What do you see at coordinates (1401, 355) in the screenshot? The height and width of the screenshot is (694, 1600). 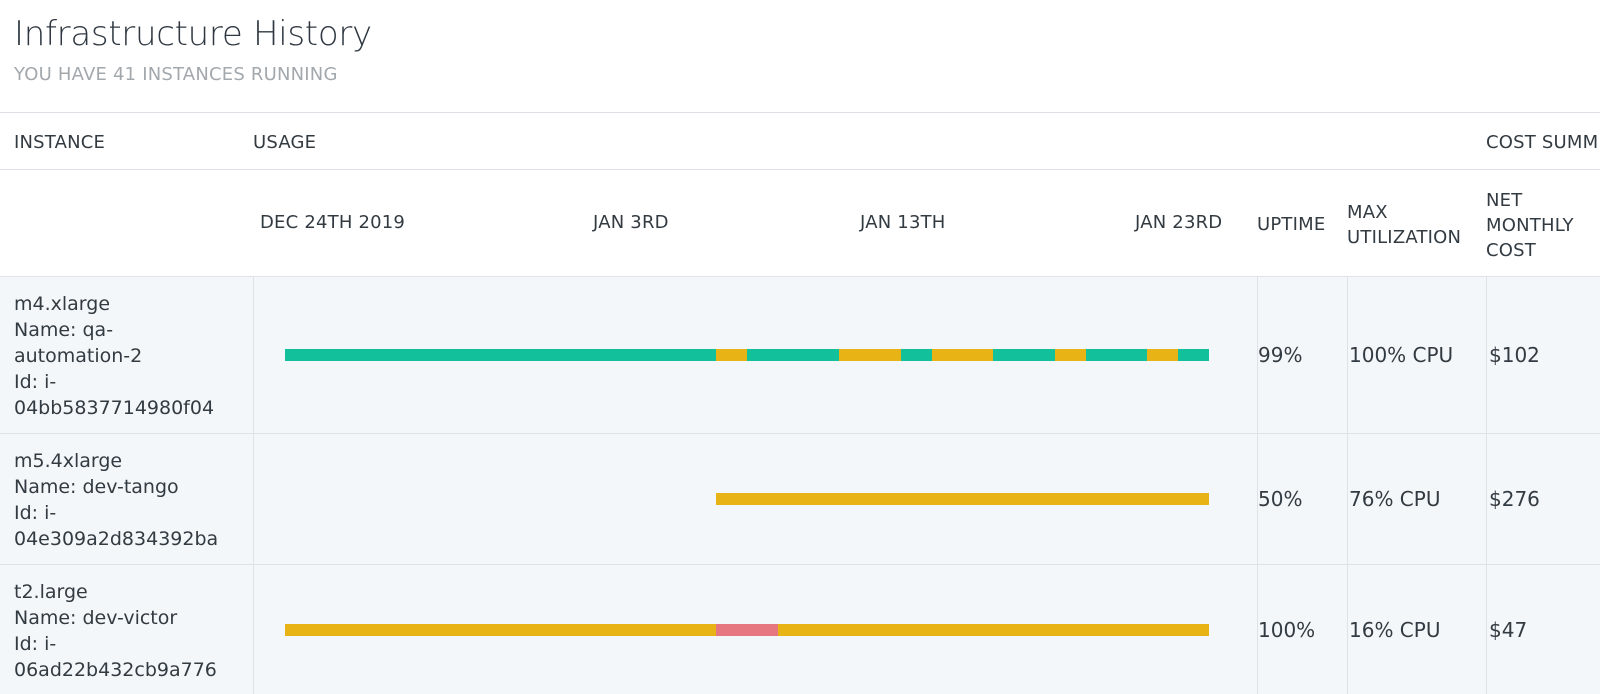 I see `max-utilization-value: 100% CPU` at bounding box center [1401, 355].